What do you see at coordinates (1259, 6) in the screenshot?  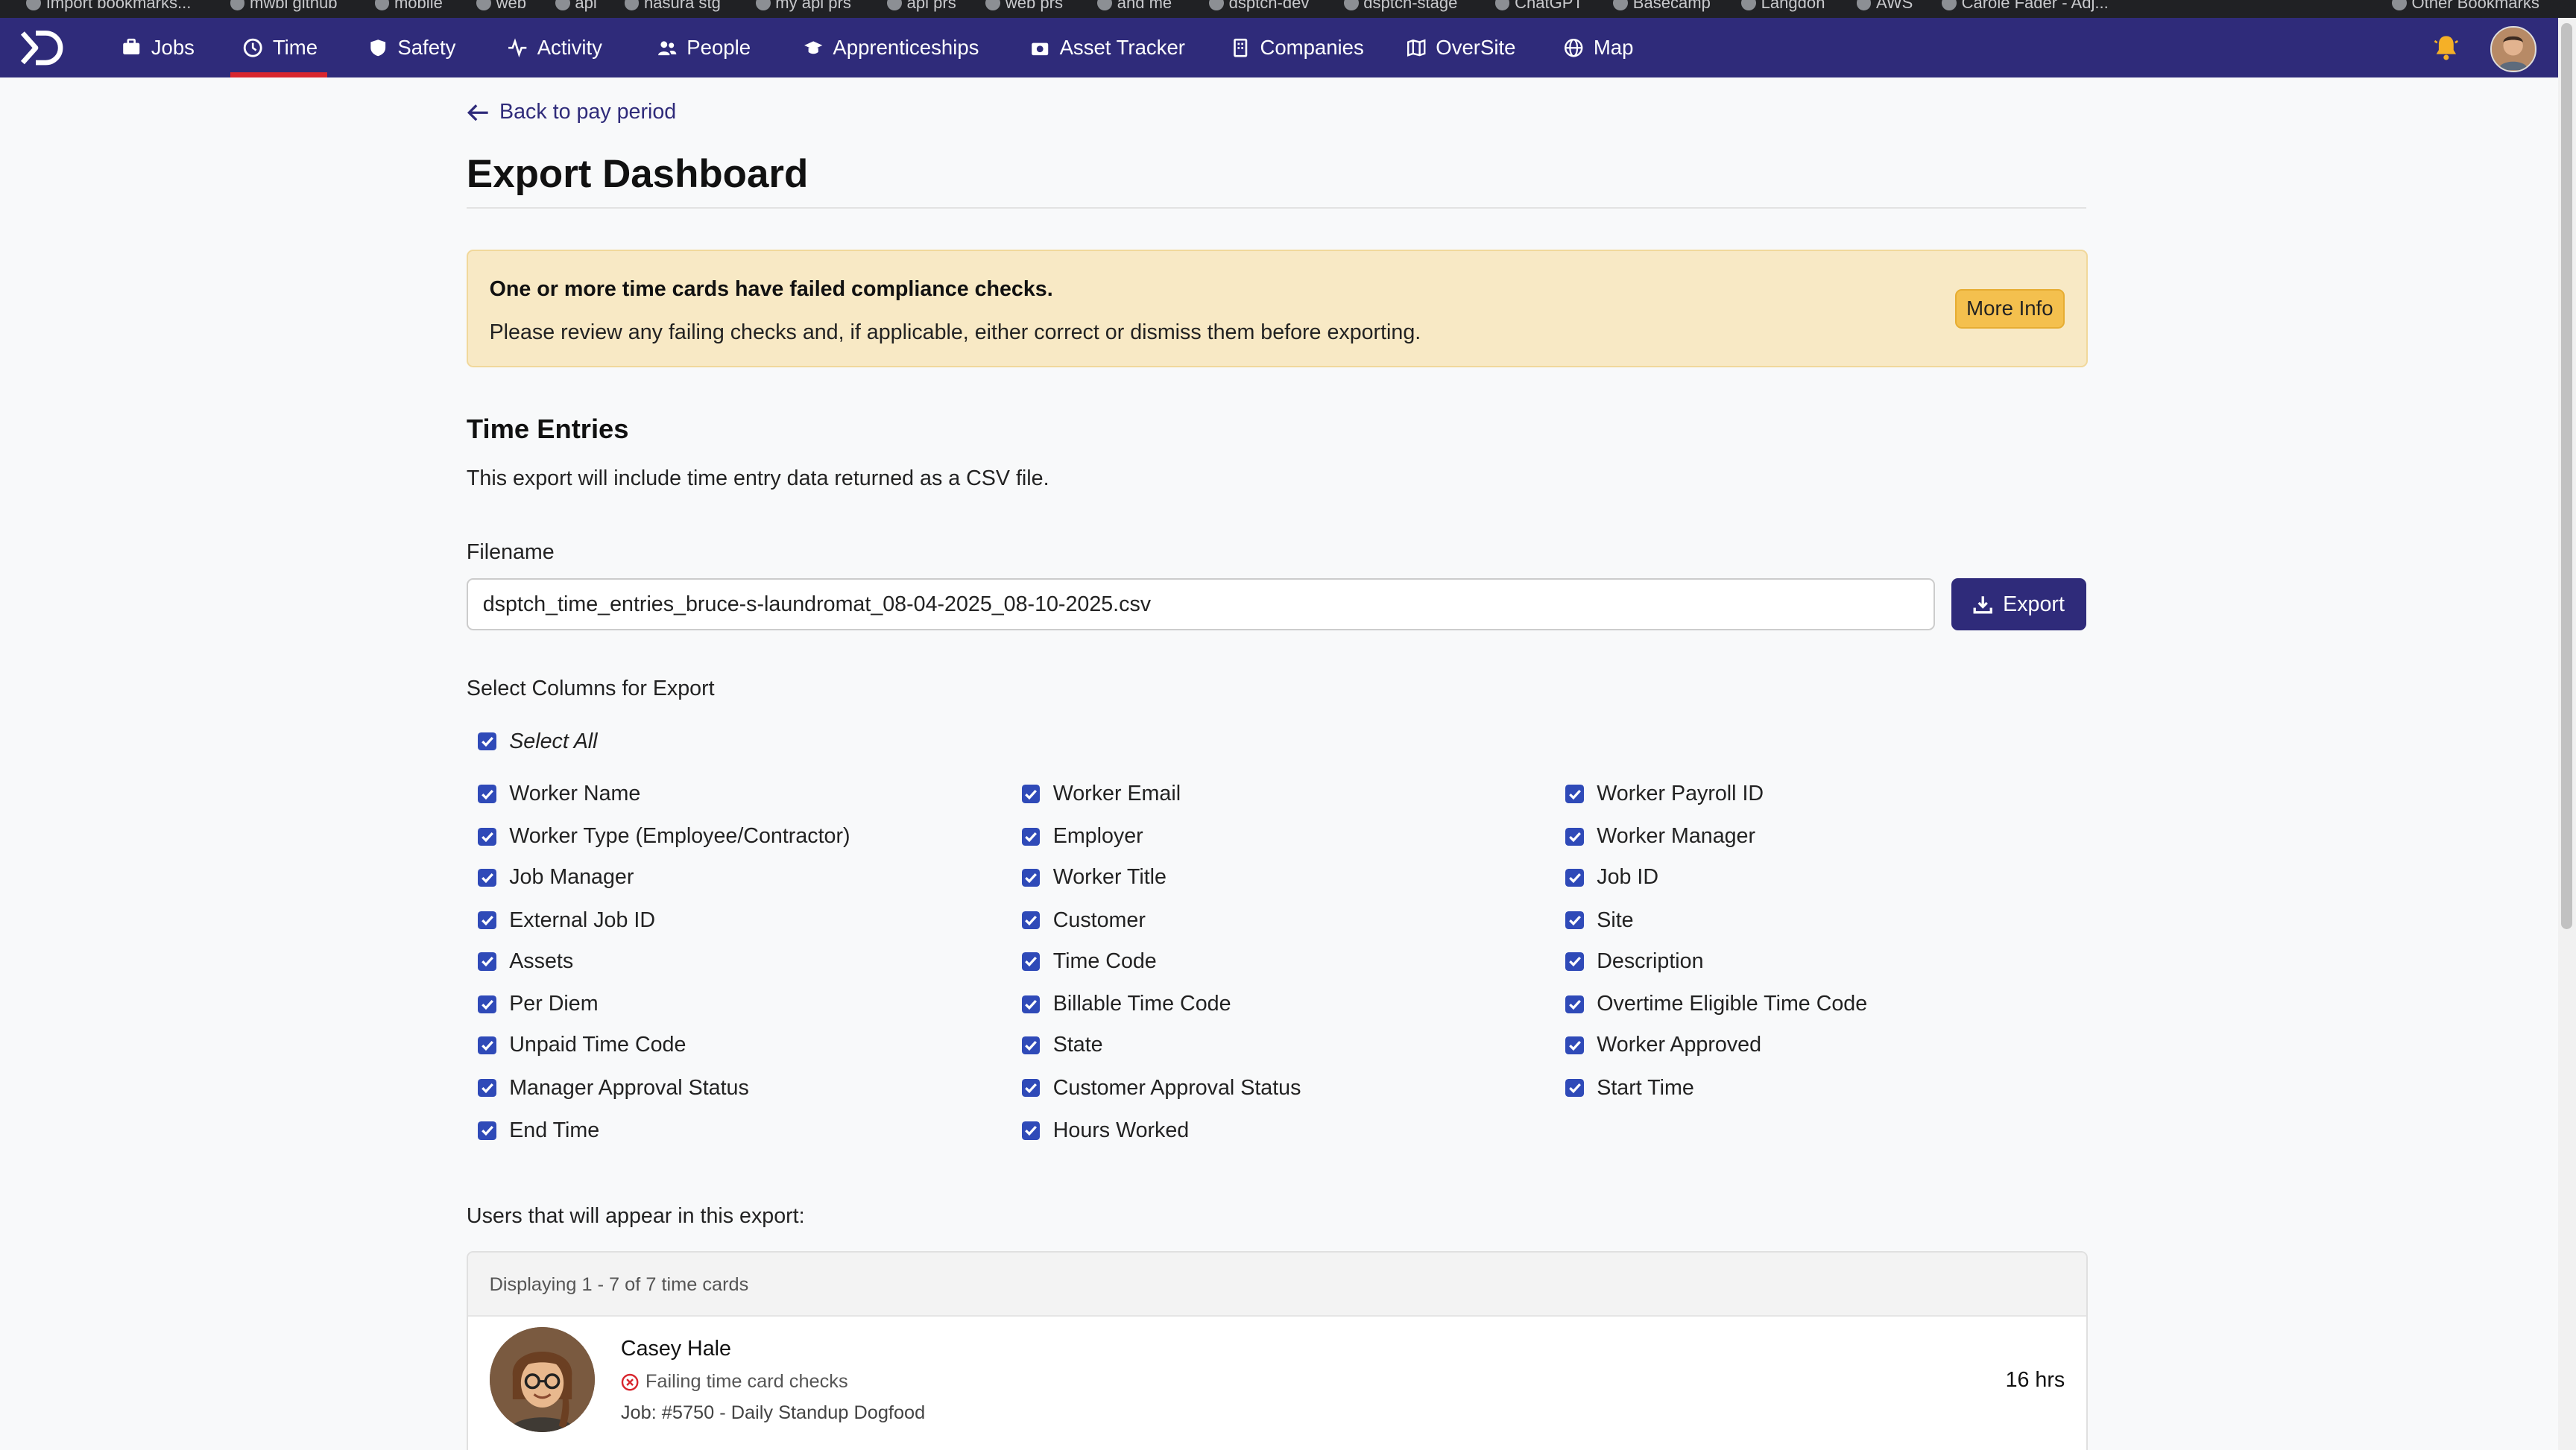 I see `bookmark-item: dsptch-dev` at bounding box center [1259, 6].